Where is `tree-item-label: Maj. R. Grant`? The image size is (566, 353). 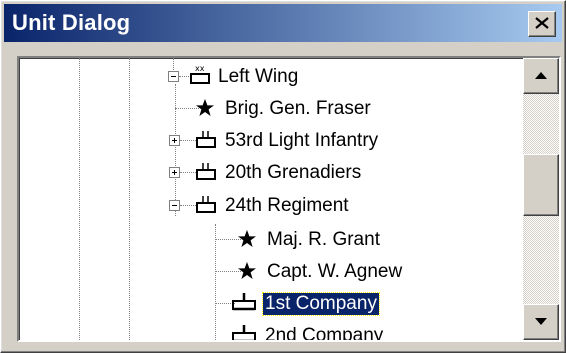 tree-item-label: Maj. R. Grant is located at coordinates (323, 239).